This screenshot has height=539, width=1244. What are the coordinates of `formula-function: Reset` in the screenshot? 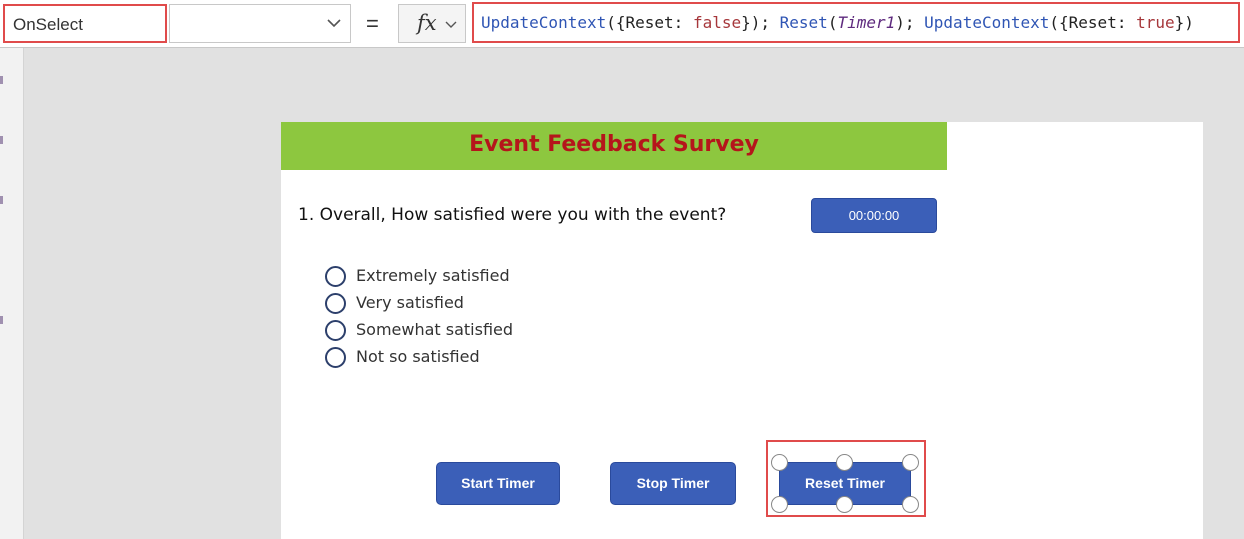 It's located at (803, 22).